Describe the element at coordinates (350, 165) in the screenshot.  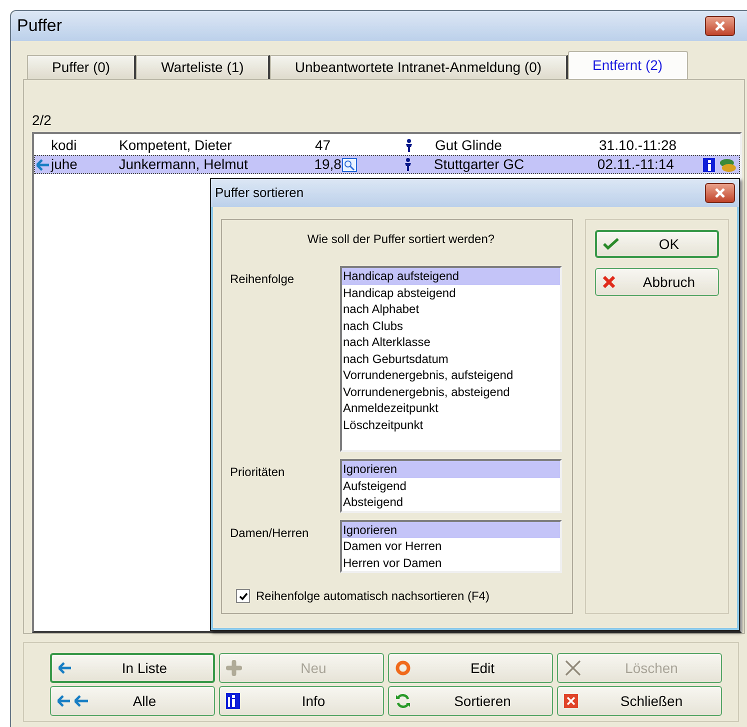
I see `magnifier-icon` at that location.